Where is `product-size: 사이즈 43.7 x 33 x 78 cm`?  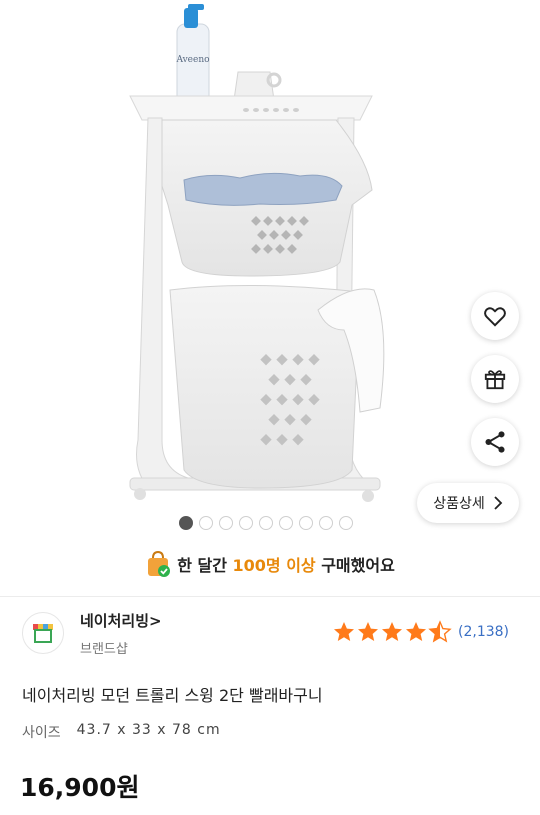 product-size: 사이즈 43.7 x 33 x 78 cm is located at coordinates (121, 732).